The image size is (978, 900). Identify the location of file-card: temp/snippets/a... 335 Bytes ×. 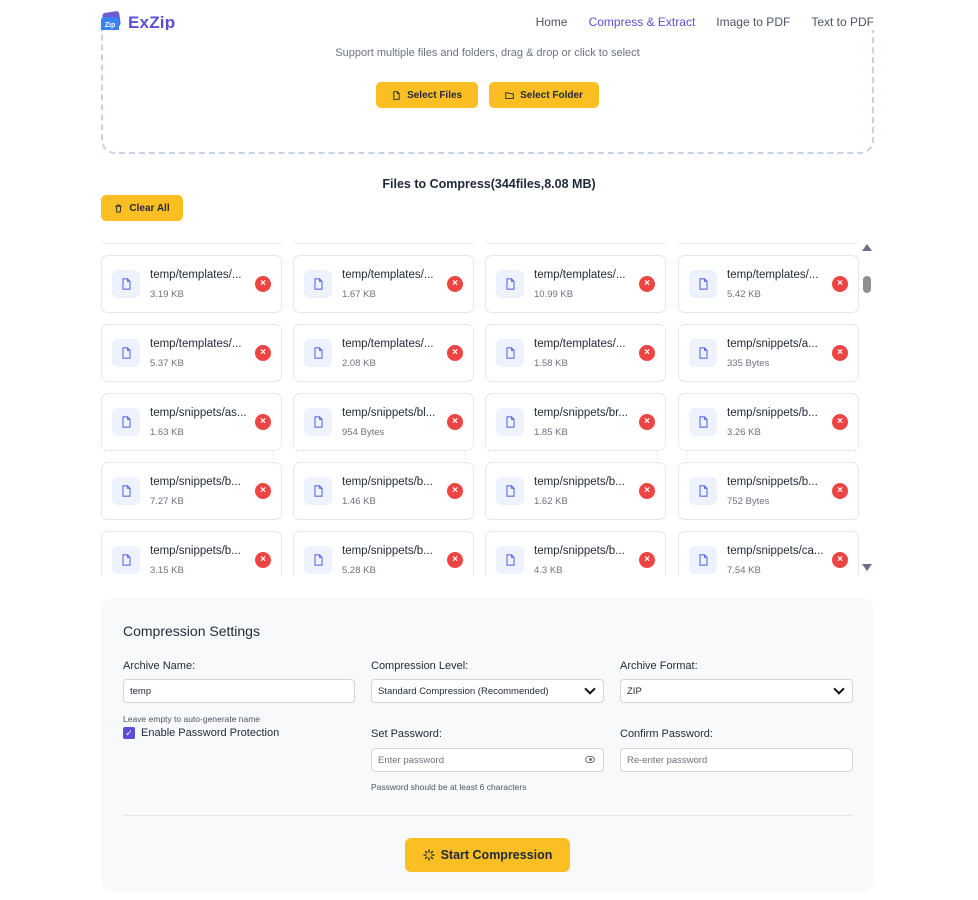
(768, 353).